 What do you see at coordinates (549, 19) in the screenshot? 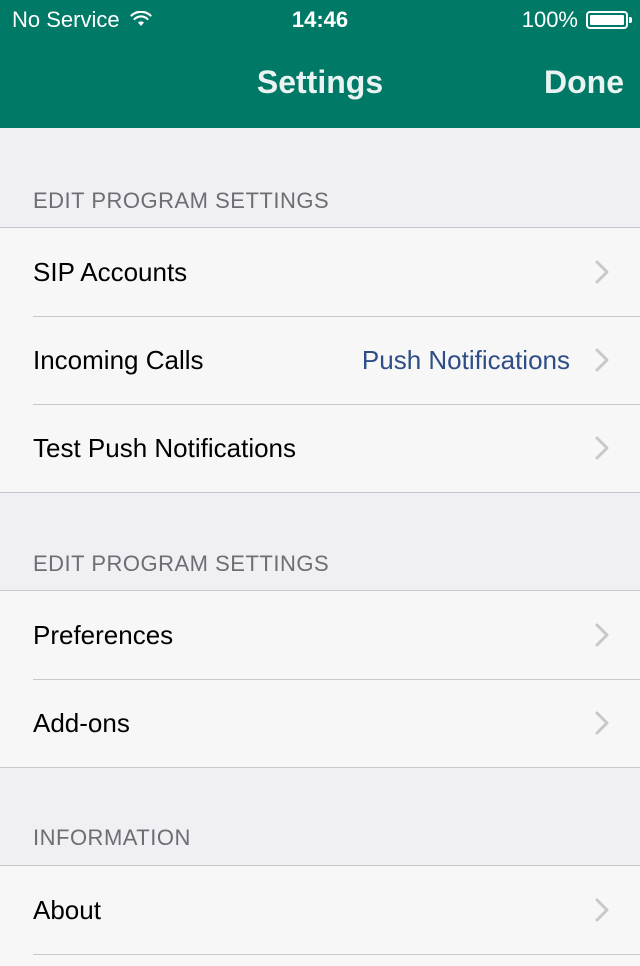
I see `battery-percentage: 100%` at bounding box center [549, 19].